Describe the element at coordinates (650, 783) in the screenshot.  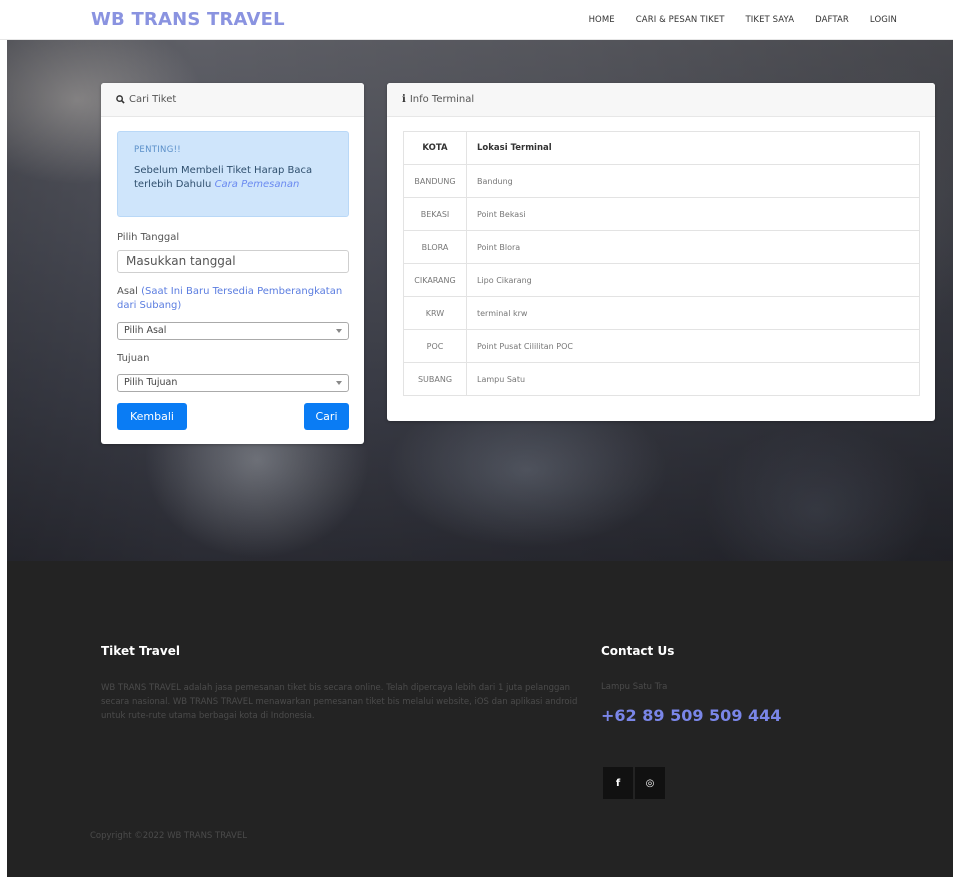
I see `instagram-icon: ◎` at that location.